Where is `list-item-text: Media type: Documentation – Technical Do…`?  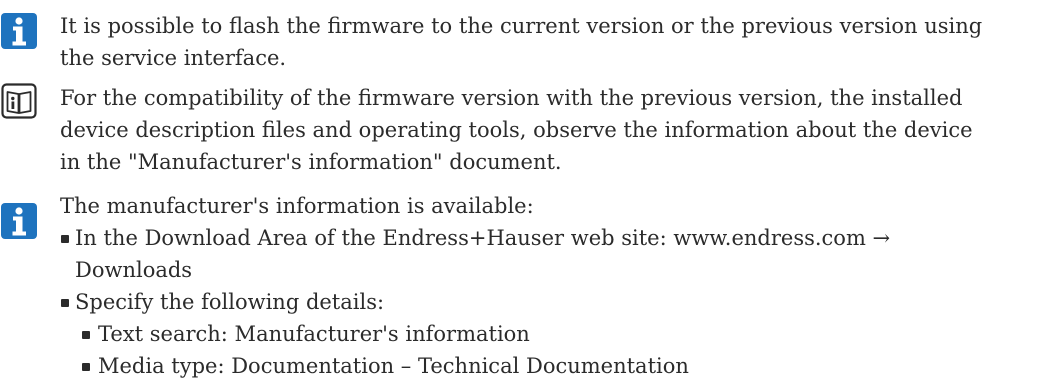 list-item-text: Media type: Documentation – Technical Do… is located at coordinates (393, 366).